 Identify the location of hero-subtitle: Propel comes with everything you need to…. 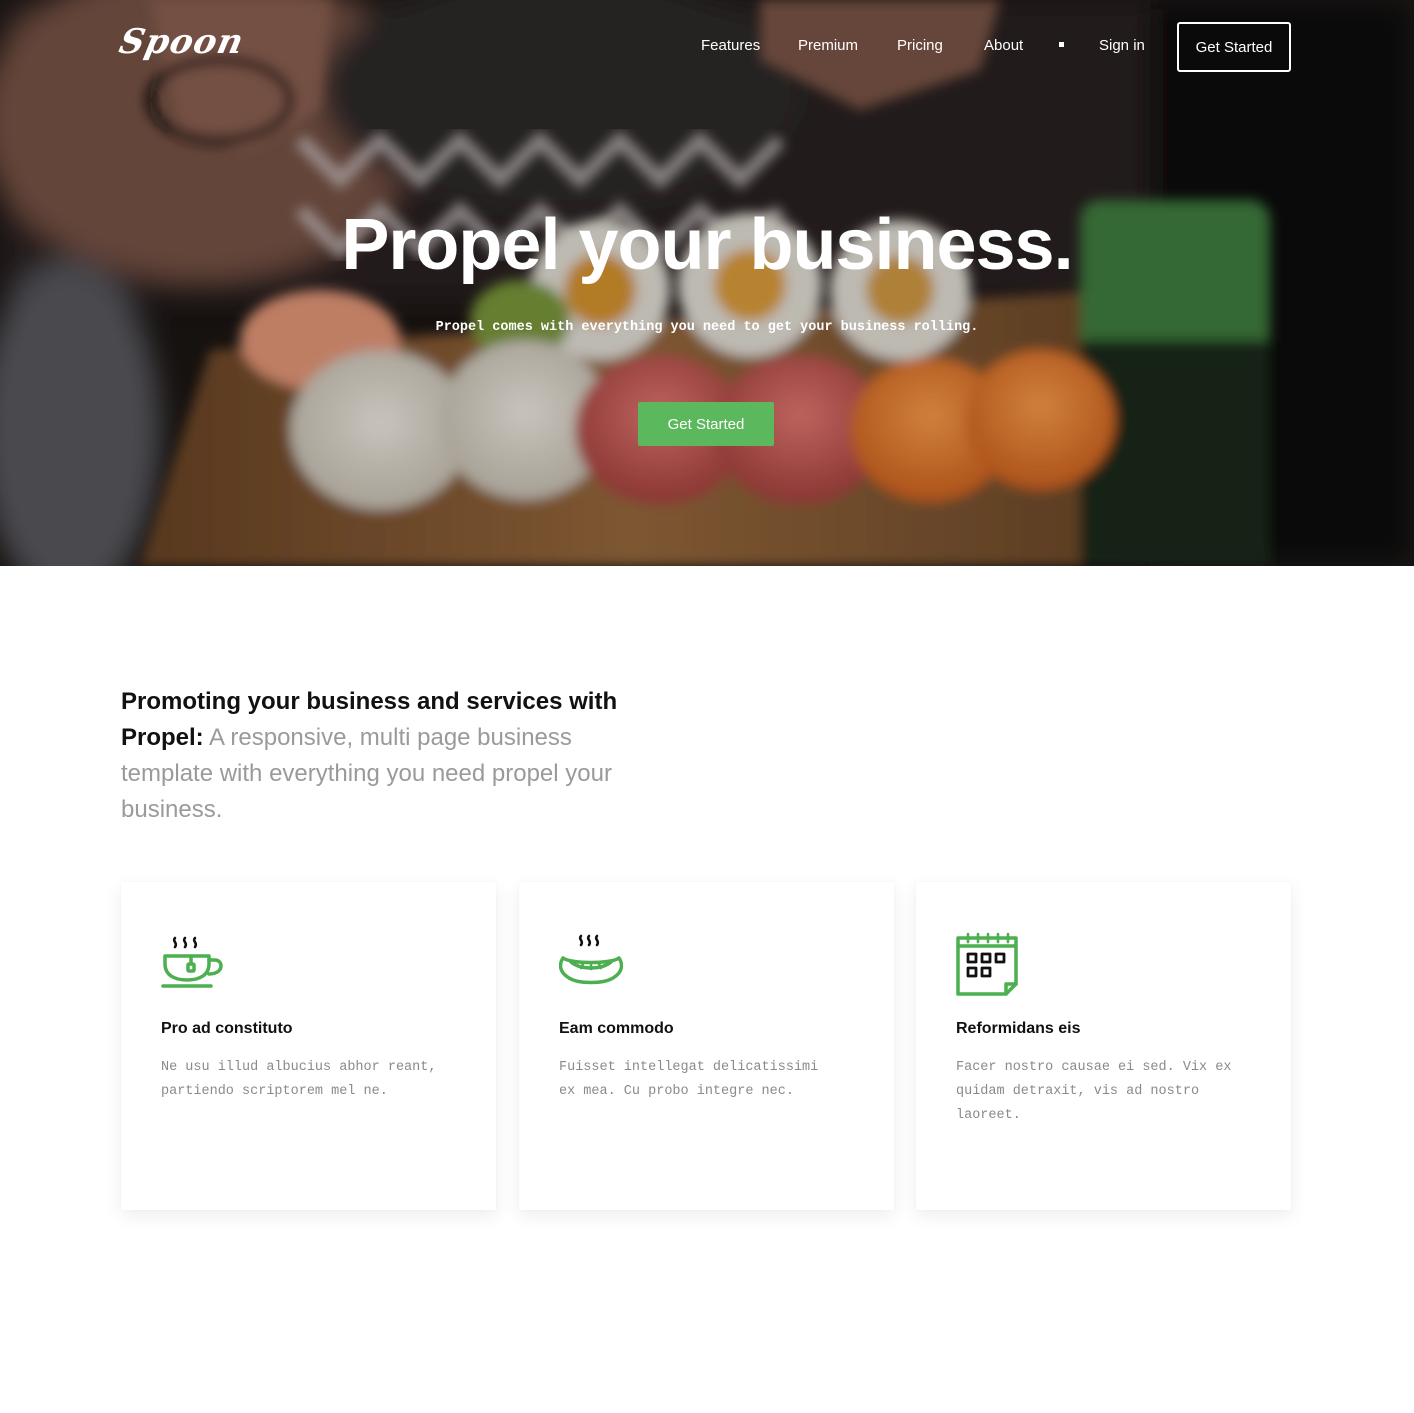
(707, 327).